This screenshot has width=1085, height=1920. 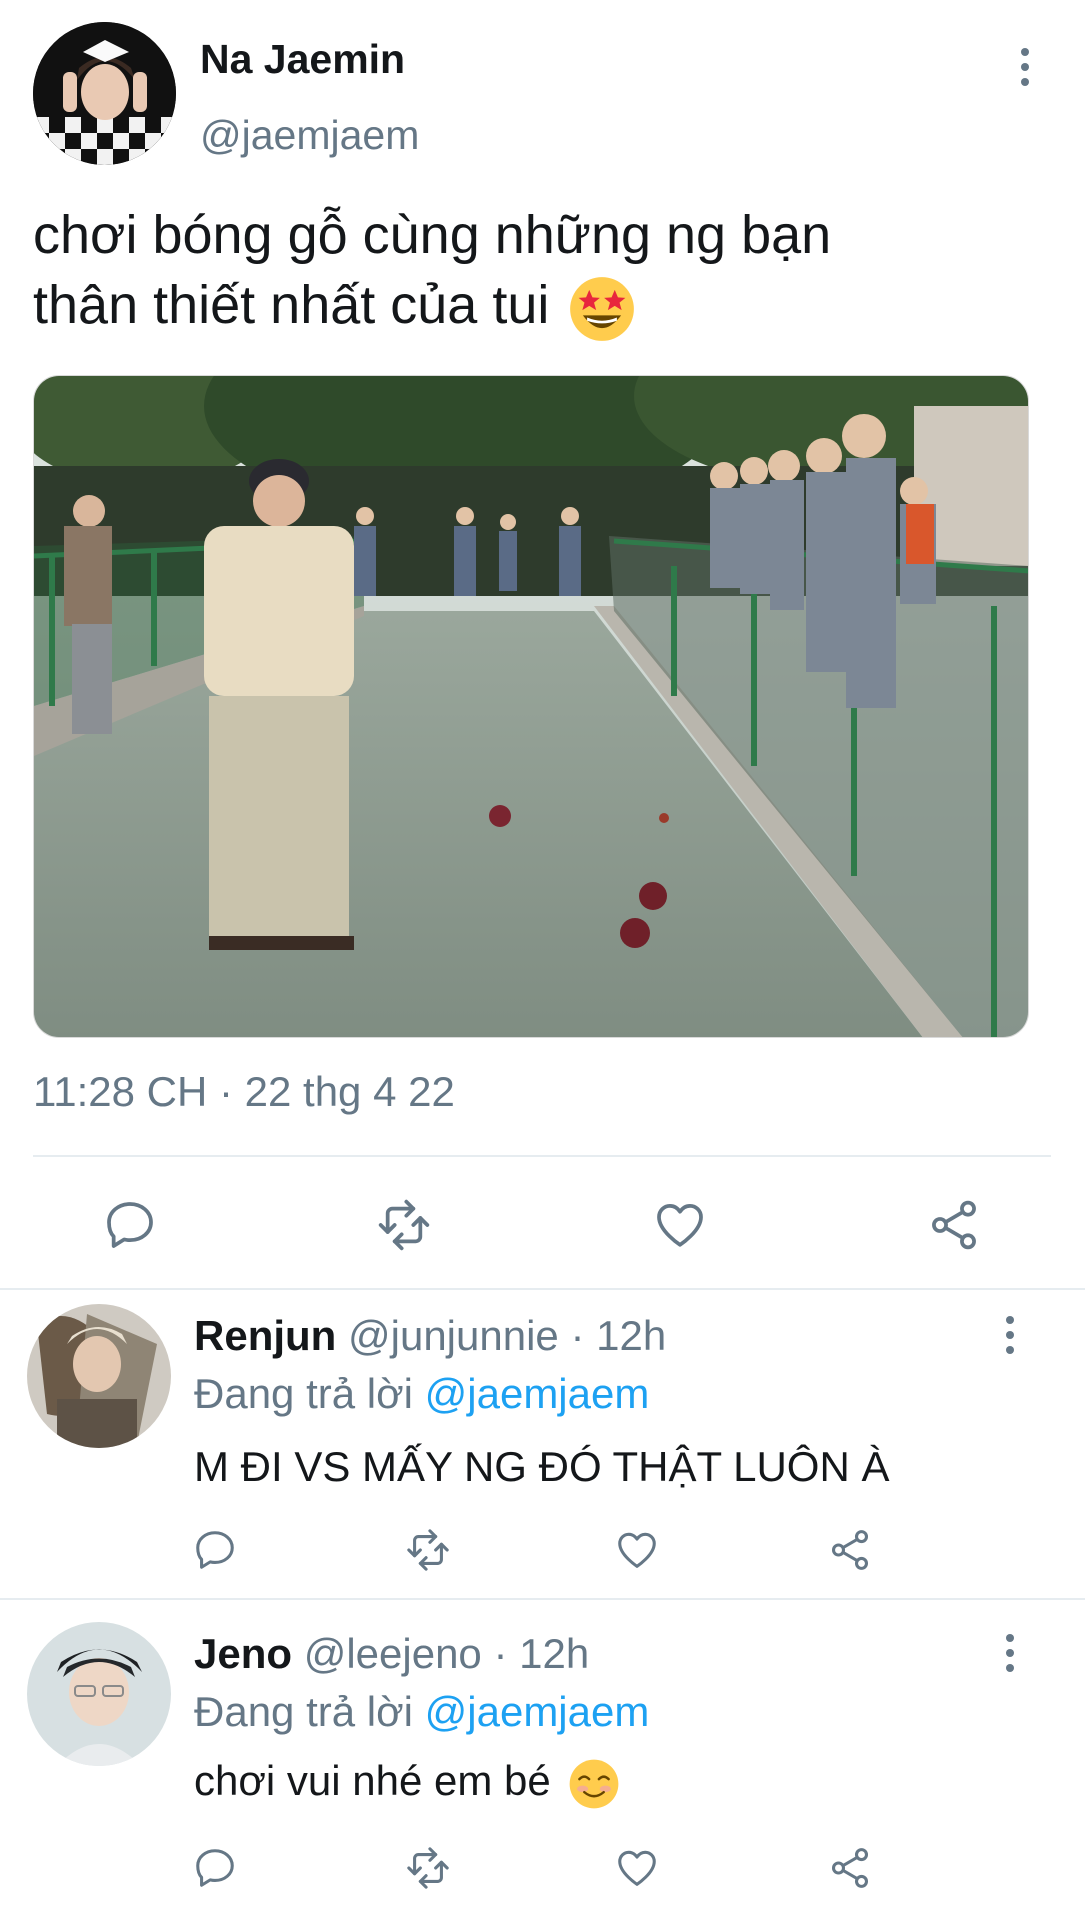 What do you see at coordinates (302, 59) in the screenshot?
I see `author-display-name: Na Jaemin` at bounding box center [302, 59].